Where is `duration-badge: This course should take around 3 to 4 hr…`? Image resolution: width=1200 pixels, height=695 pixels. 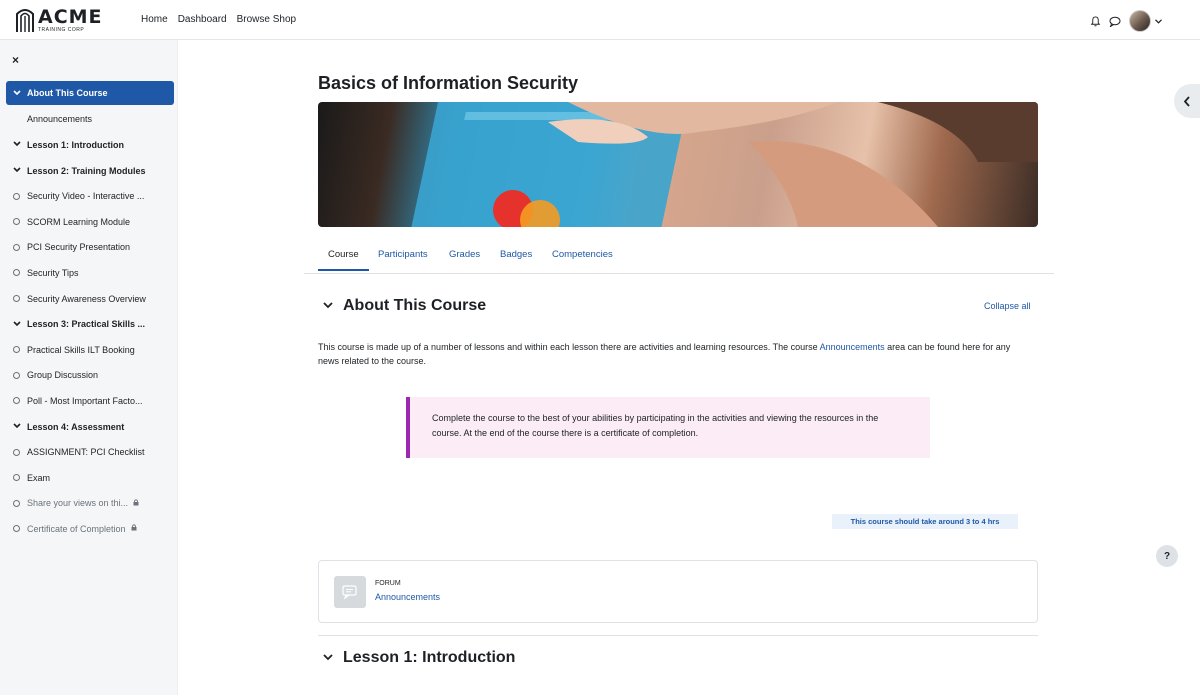 duration-badge: This course should take around 3 to 4 hr… is located at coordinates (925, 521).